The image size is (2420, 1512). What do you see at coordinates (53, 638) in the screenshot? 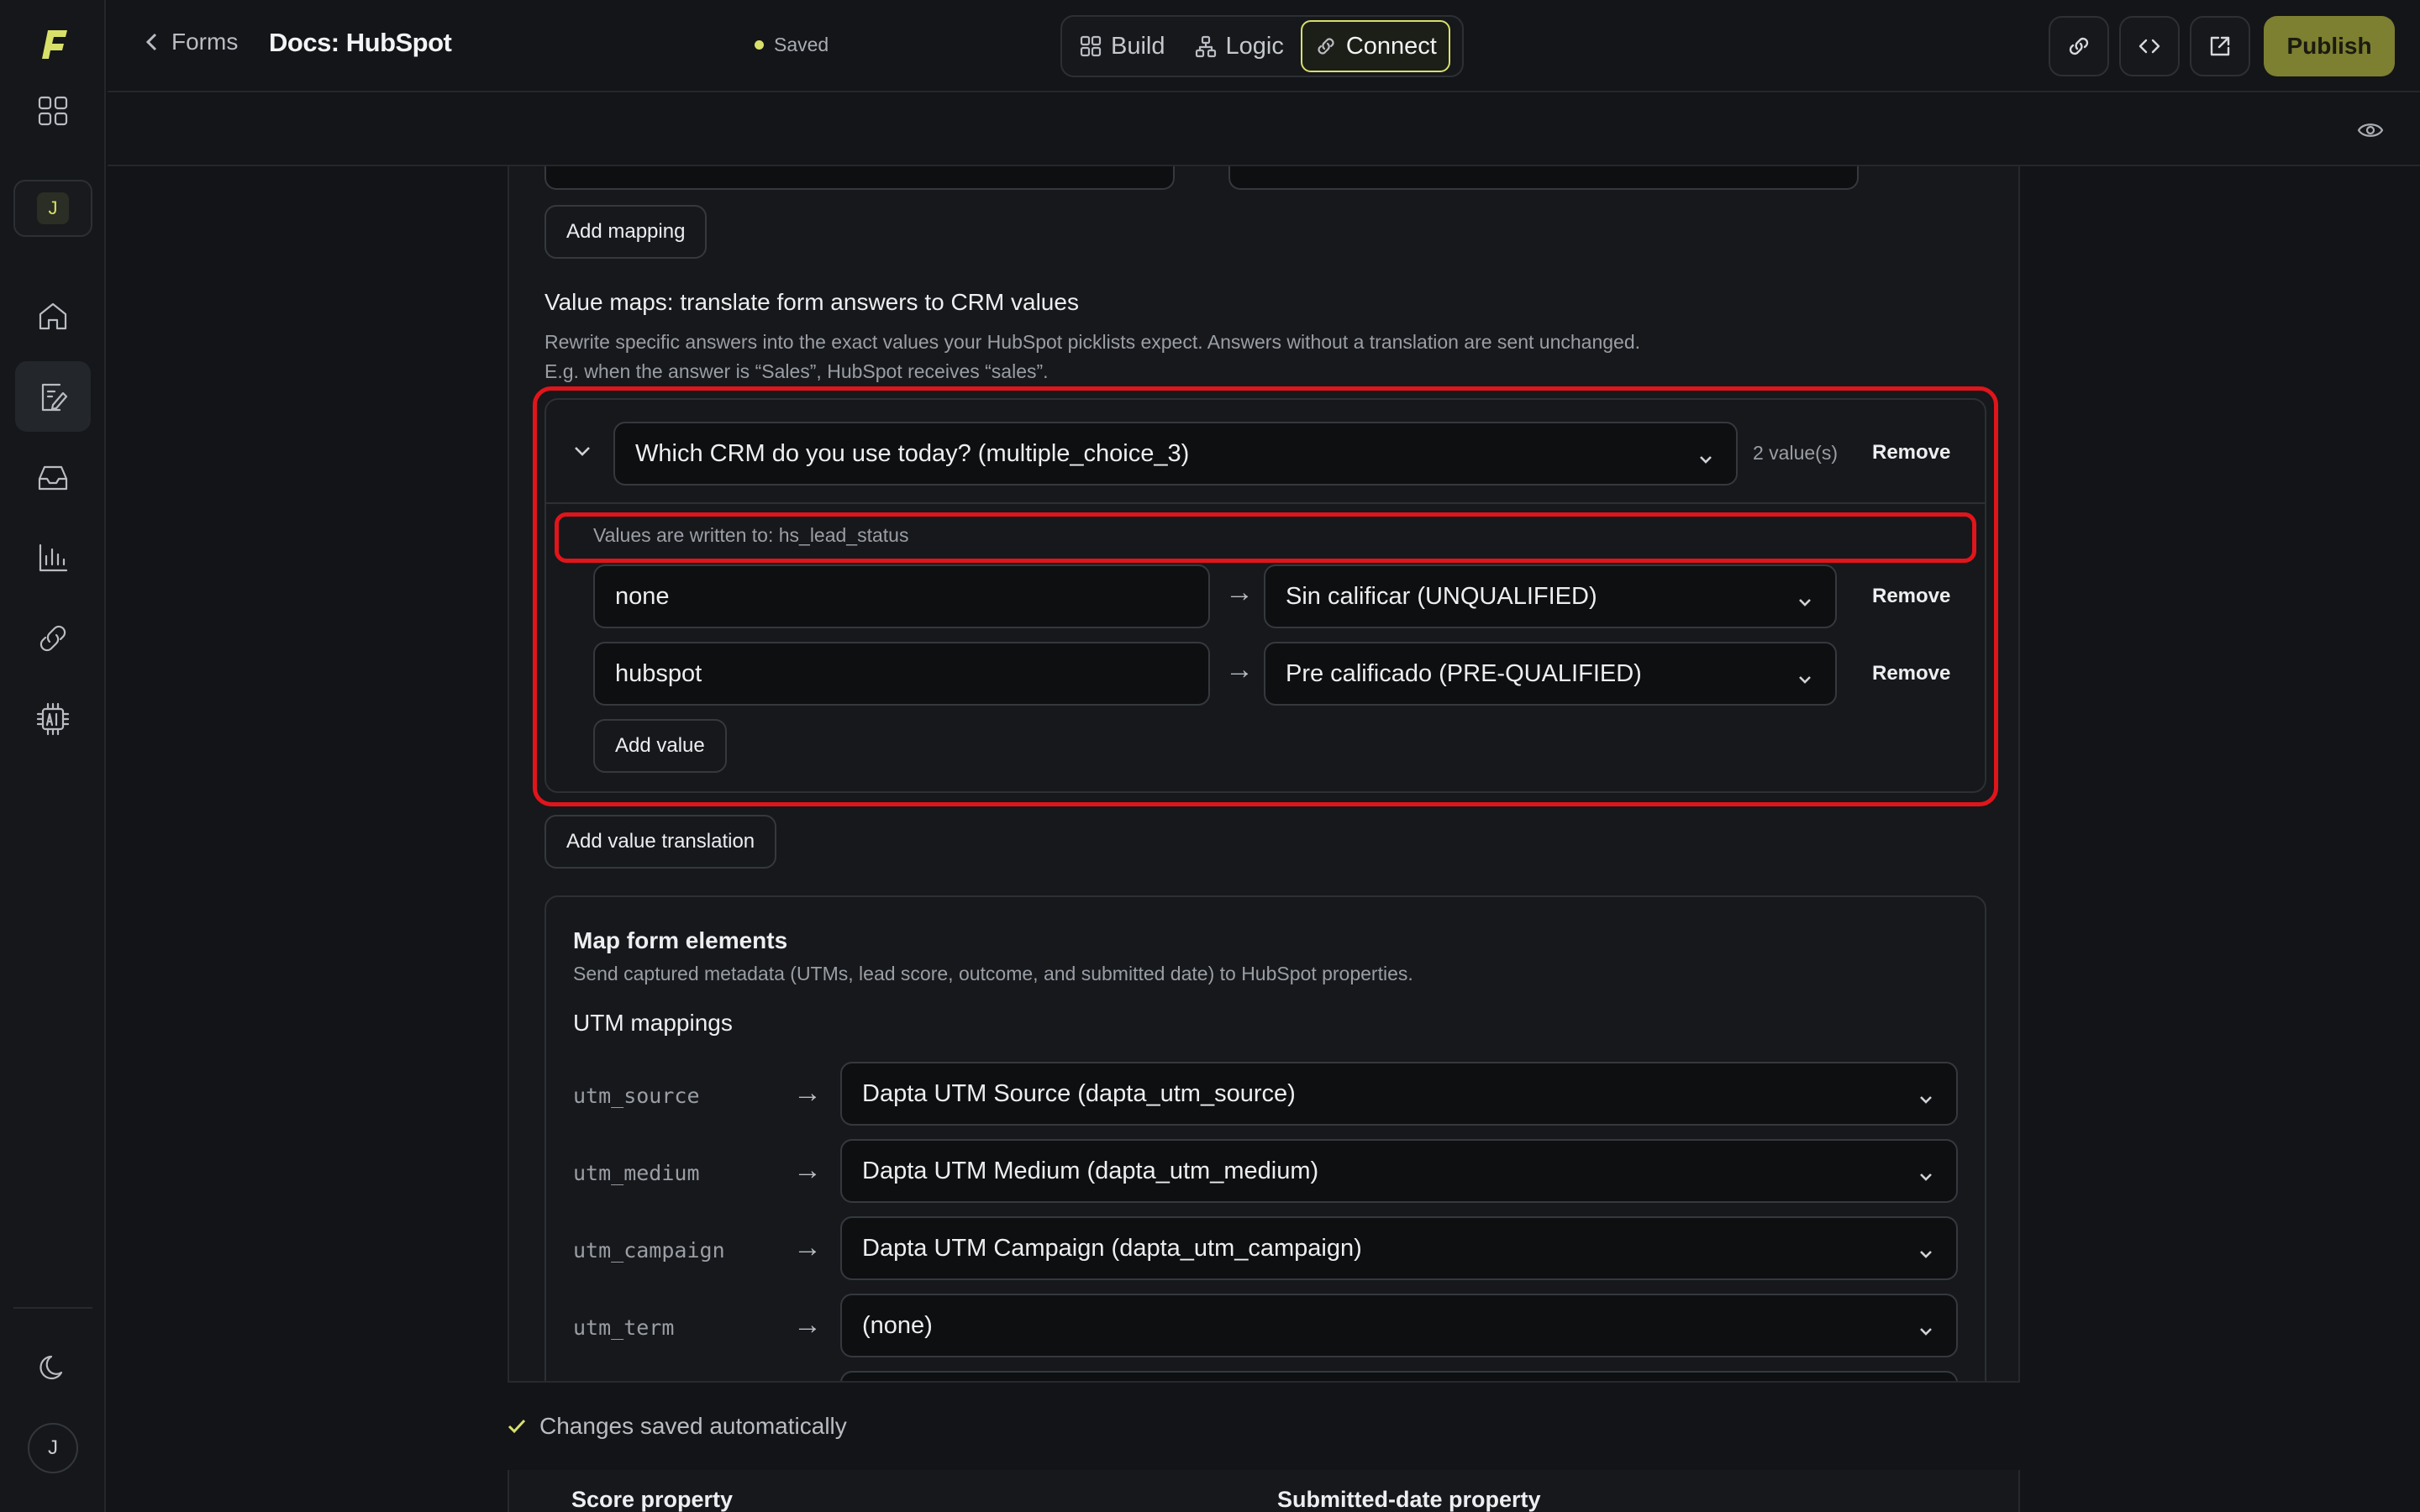
I see `integrations-link-icon` at bounding box center [53, 638].